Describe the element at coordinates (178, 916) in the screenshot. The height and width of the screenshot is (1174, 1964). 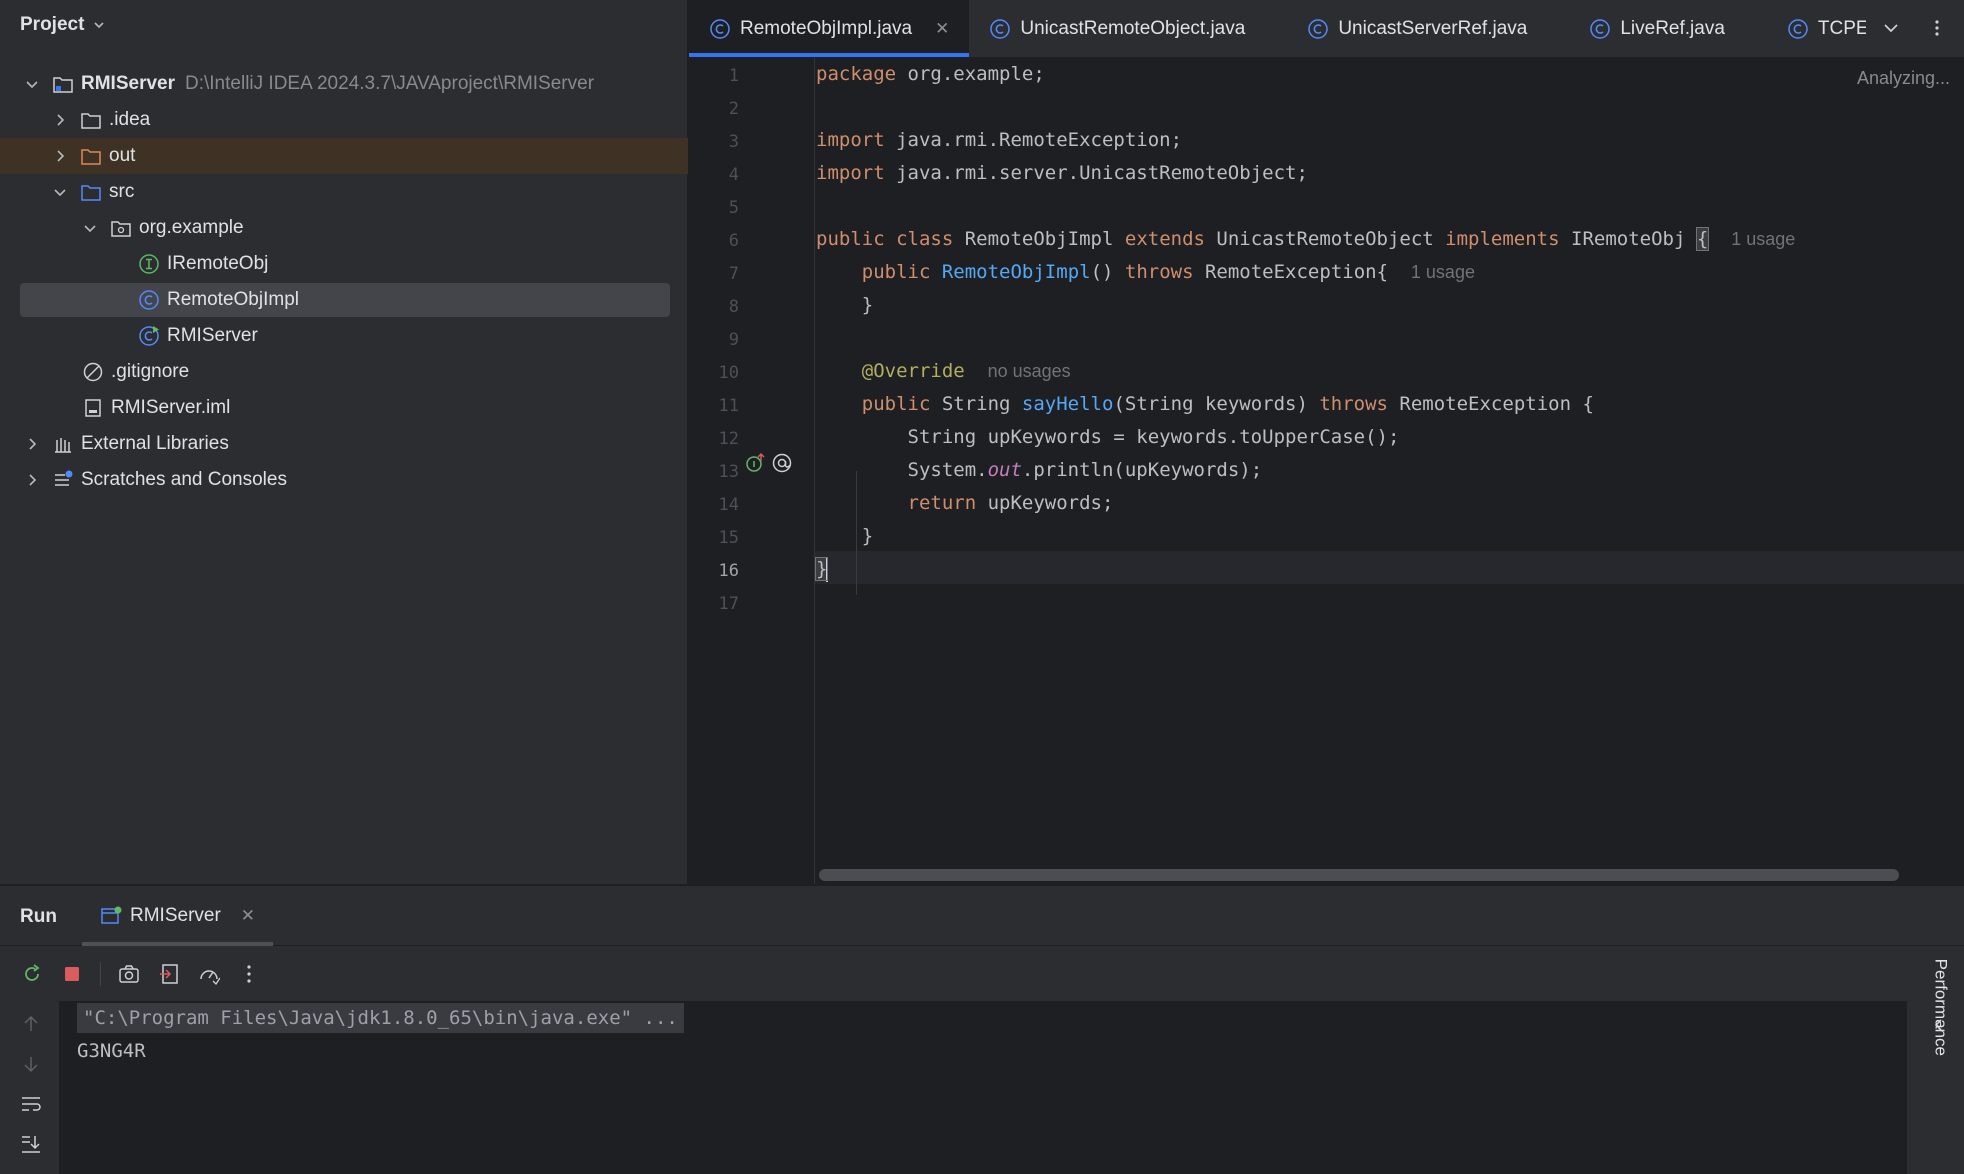
I see `run-tab-rmiserver: RMIServer ✕` at that location.